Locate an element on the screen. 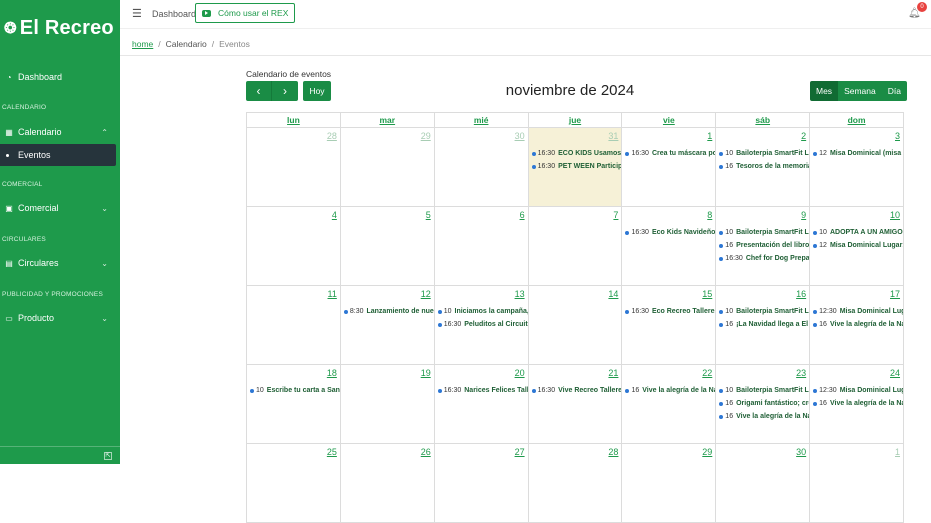 This screenshot has height=523, width=931. calendar-event: 12 Misa Dominical Lugar: is located at coordinates (856, 246).